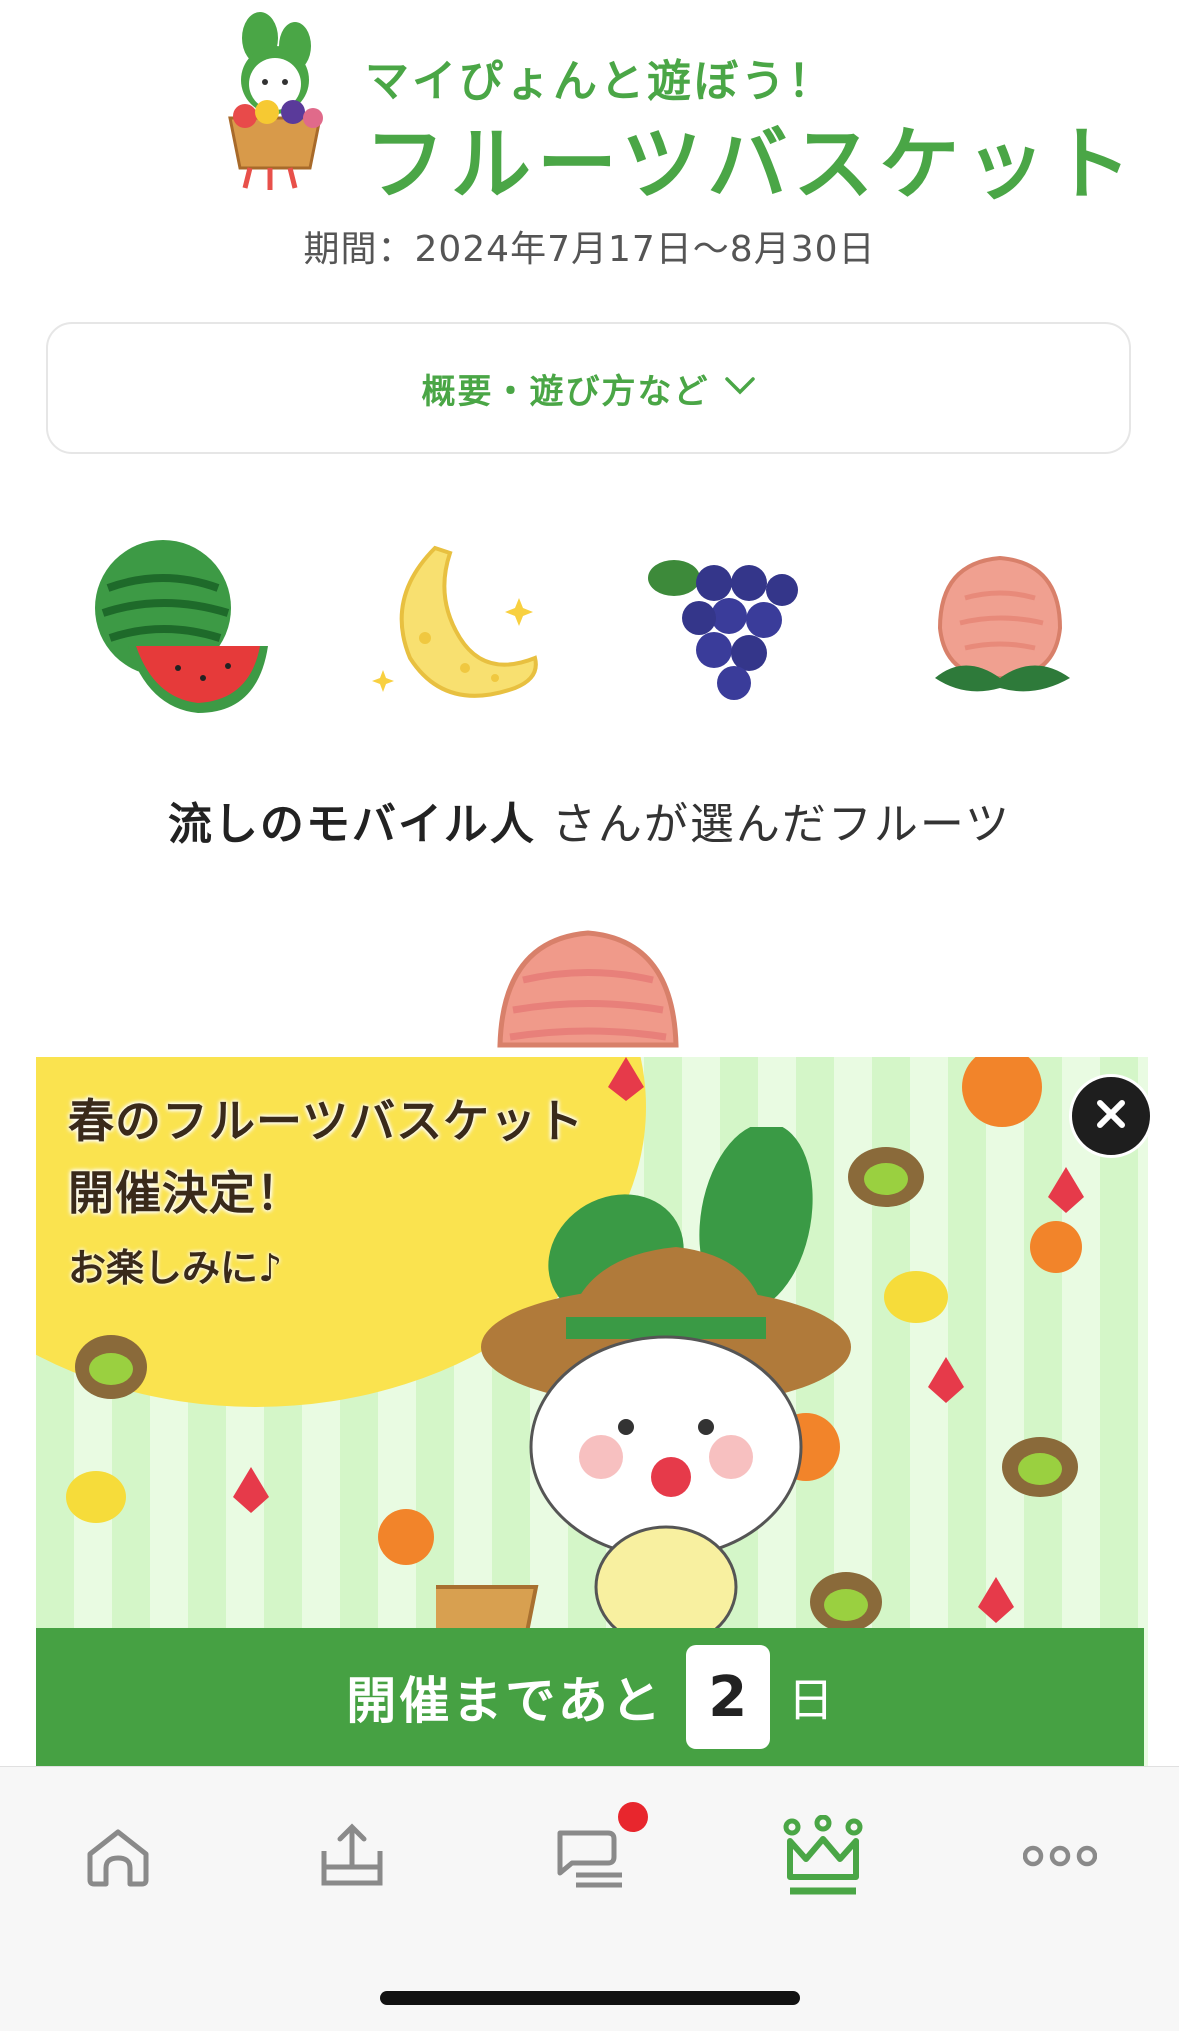 This screenshot has height=2031, width=1179. I want to click on countdown-suffix: 日, so click(810, 1700).